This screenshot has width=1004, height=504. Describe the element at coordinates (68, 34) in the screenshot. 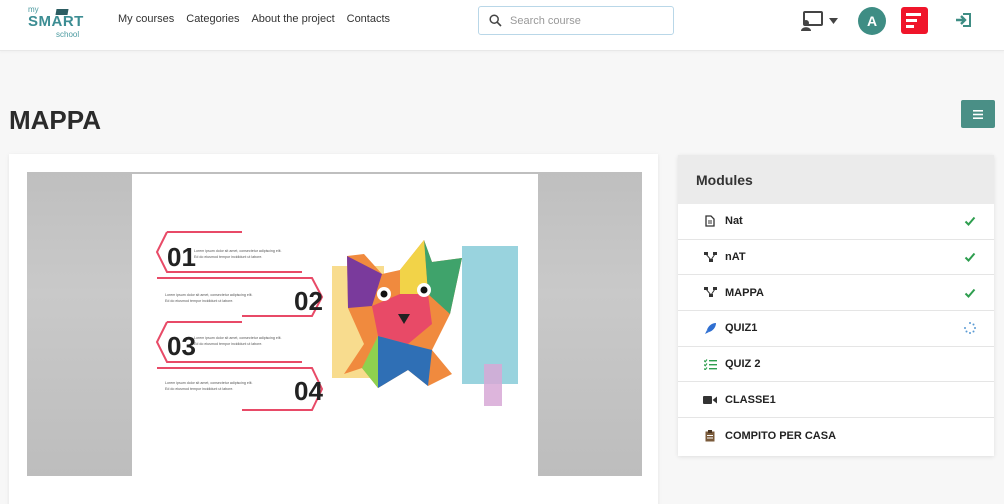

I see `logo-school-text: school` at that location.